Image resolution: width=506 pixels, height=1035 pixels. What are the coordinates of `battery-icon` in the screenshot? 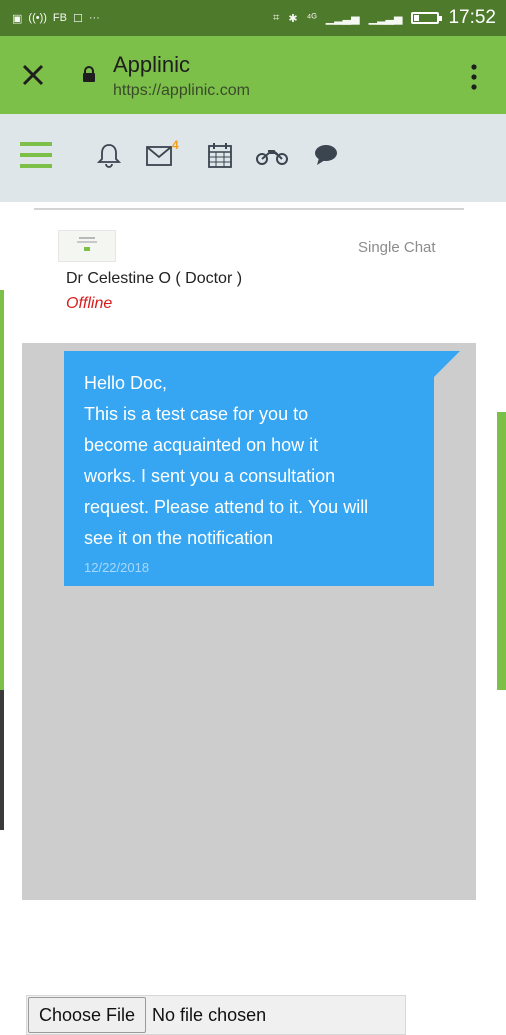 It's located at (427, 18).